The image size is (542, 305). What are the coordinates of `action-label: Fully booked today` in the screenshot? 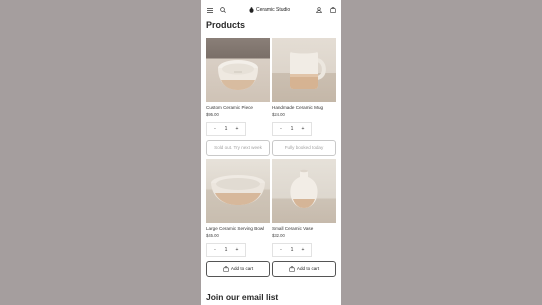 It's located at (304, 148).